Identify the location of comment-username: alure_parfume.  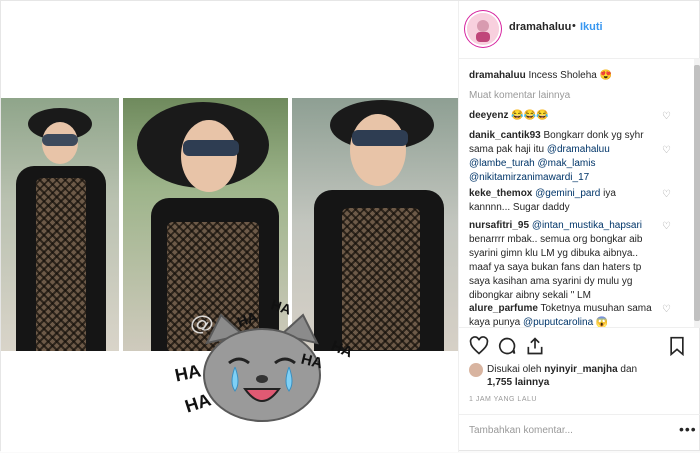
(503, 308).